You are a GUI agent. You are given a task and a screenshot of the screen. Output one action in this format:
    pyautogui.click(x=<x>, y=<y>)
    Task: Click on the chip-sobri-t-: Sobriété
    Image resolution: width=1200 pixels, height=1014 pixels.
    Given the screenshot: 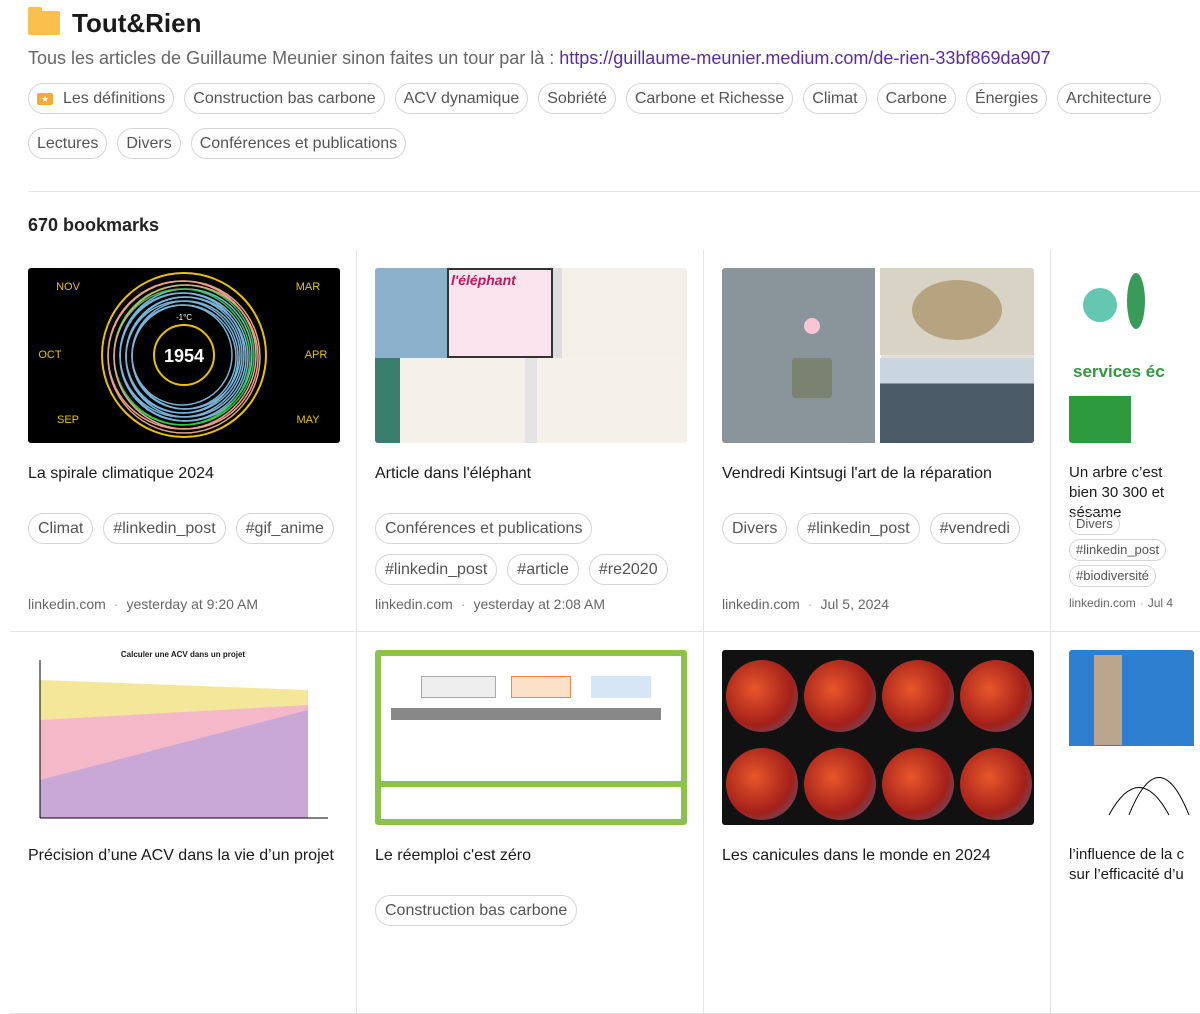 What is the action you would take?
    pyautogui.click(x=577, y=98)
    